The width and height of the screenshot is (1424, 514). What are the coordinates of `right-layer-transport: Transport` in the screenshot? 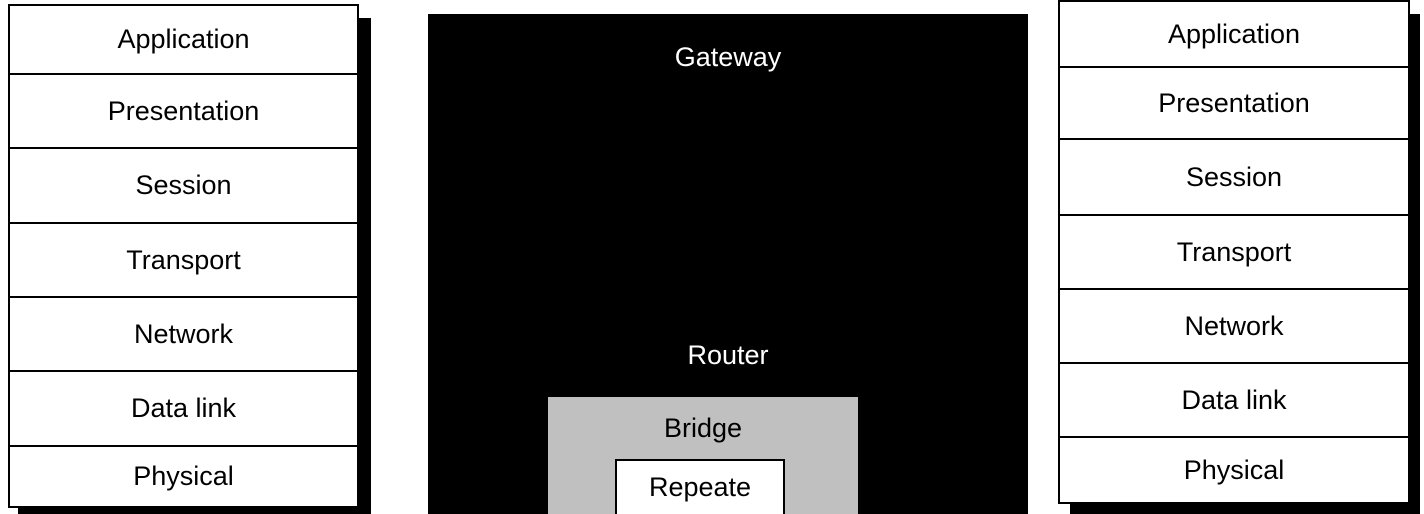 It's located at (1234, 253).